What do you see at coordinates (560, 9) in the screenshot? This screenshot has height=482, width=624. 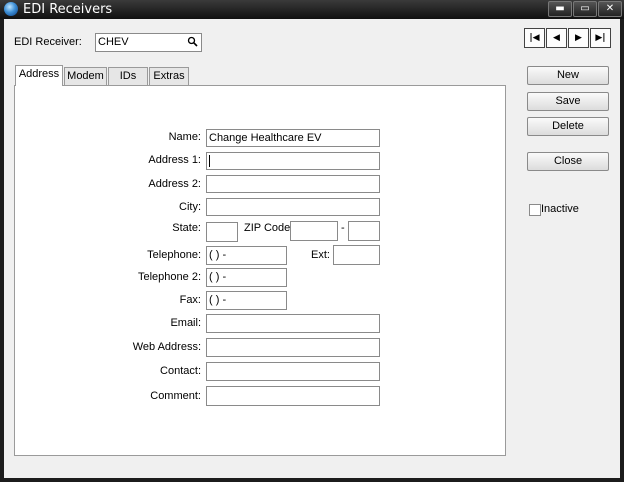 I see `minimize-button: ▬` at bounding box center [560, 9].